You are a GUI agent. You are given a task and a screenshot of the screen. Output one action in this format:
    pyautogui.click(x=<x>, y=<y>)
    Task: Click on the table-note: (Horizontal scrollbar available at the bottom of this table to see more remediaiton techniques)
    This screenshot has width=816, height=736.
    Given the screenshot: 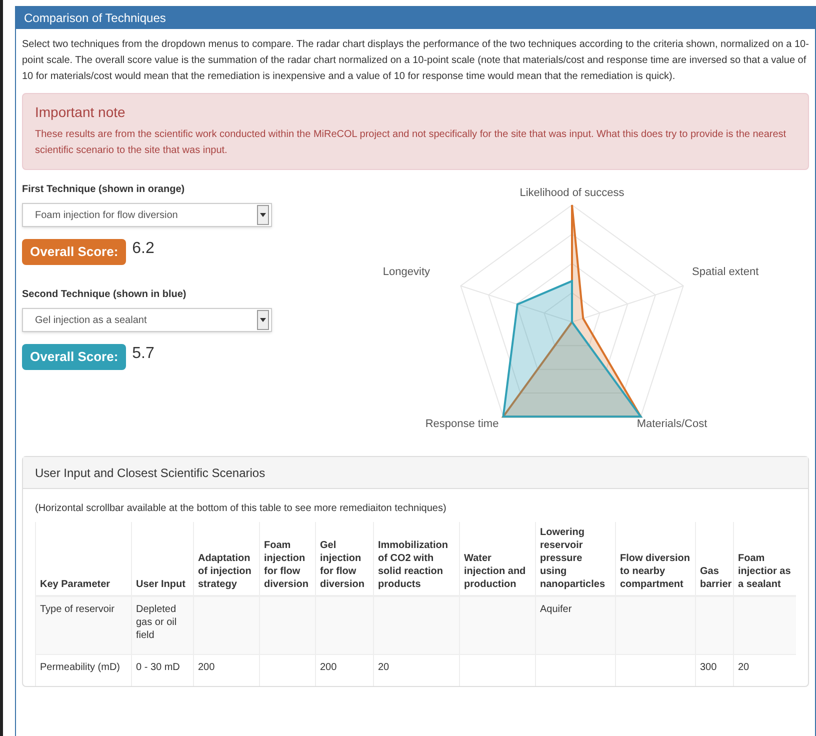 What is the action you would take?
    pyautogui.click(x=241, y=509)
    